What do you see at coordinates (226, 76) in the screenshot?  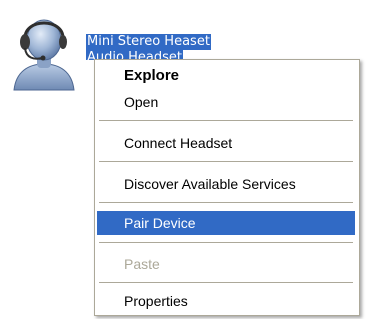 I see `menu-item-explore: Explore` at bounding box center [226, 76].